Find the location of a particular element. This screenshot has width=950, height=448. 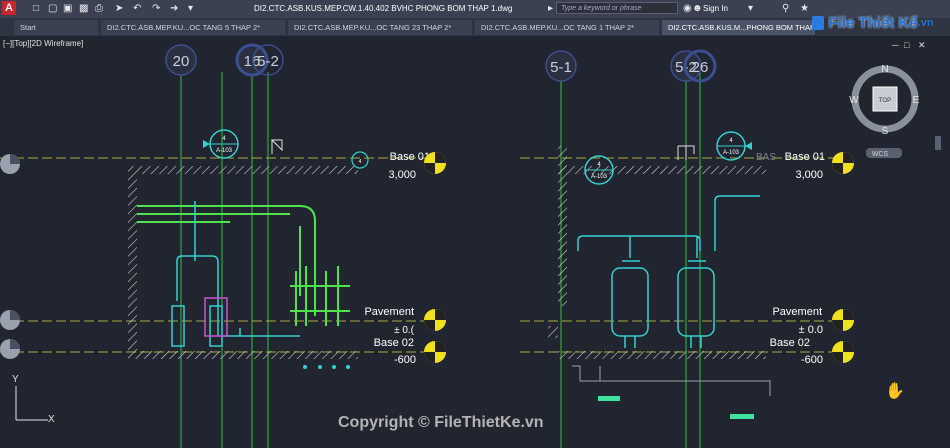

compass-south: S is located at coordinates (885, 131).